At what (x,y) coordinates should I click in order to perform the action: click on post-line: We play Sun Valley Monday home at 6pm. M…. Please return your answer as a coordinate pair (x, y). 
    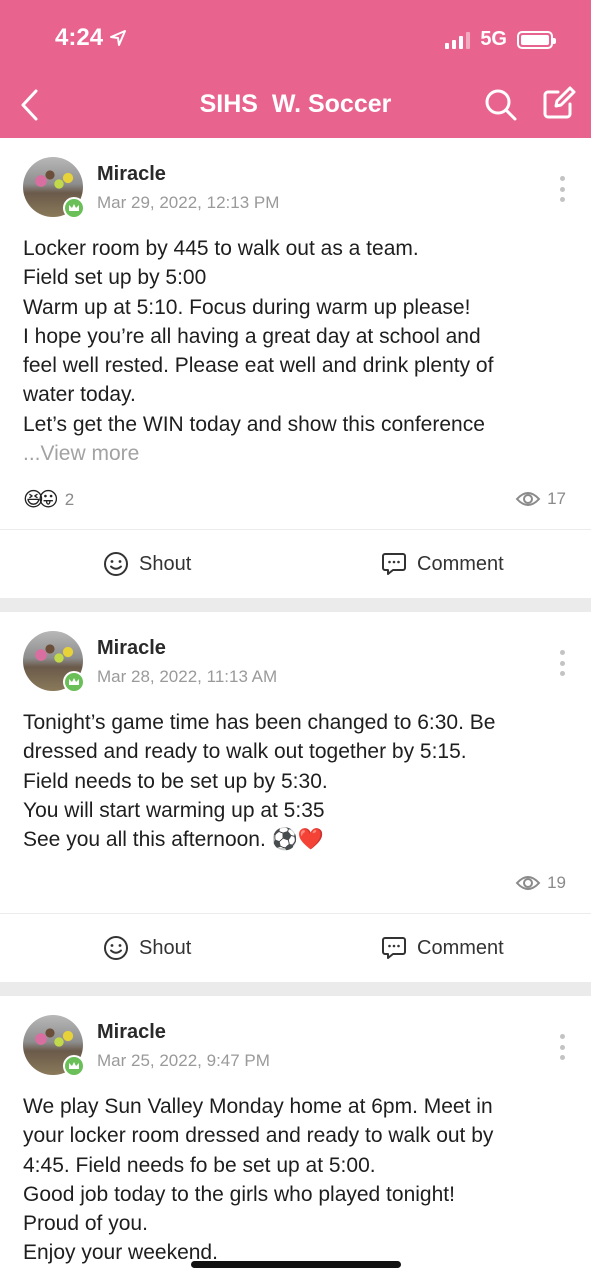
    Looking at the image, I should click on (258, 1106).